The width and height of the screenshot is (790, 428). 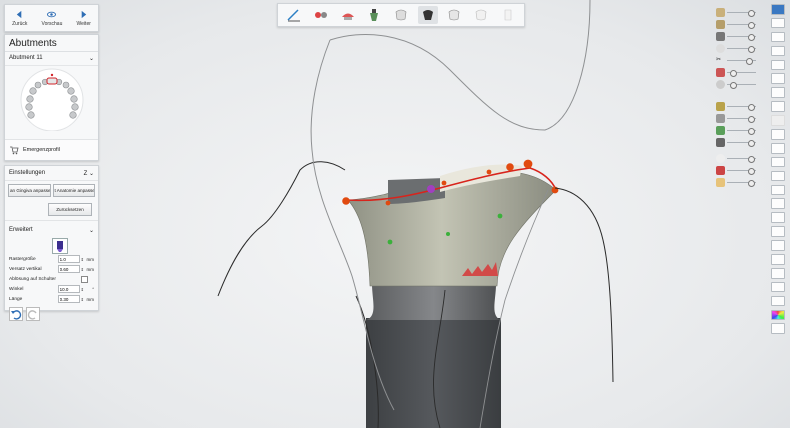 What do you see at coordinates (33, 314) in the screenshot?
I see `redo-button` at bounding box center [33, 314].